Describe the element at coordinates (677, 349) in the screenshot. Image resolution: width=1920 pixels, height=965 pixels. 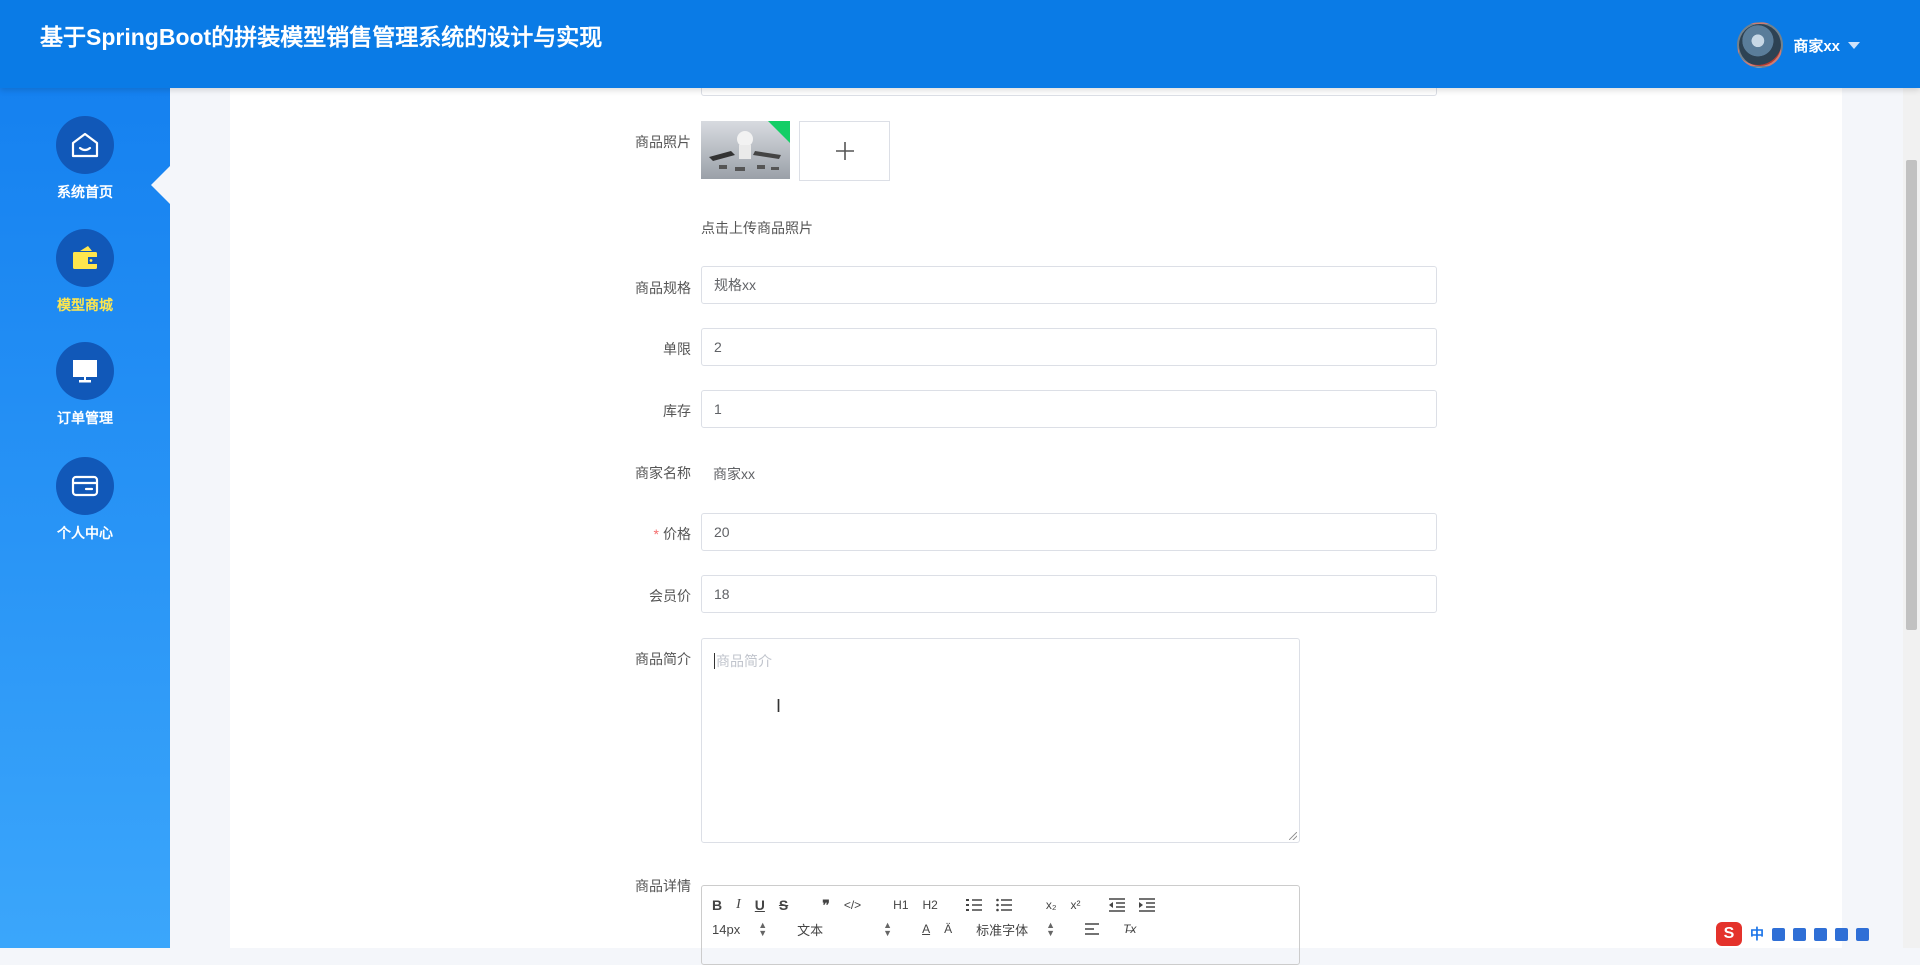
I see `limit-label: 单限` at that location.